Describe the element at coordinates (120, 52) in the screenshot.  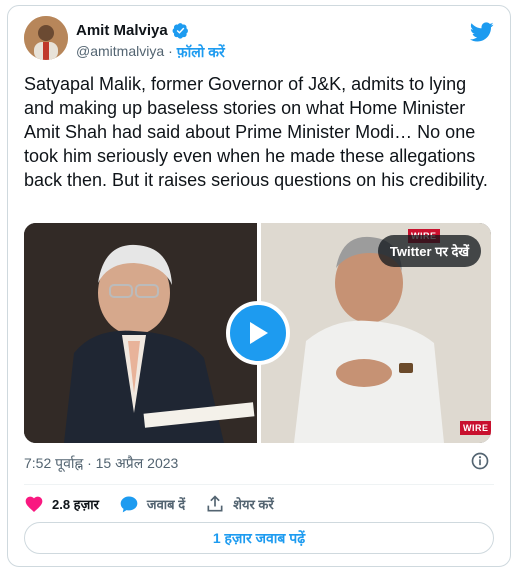
I see `author-handle: @amitmalviya` at that location.